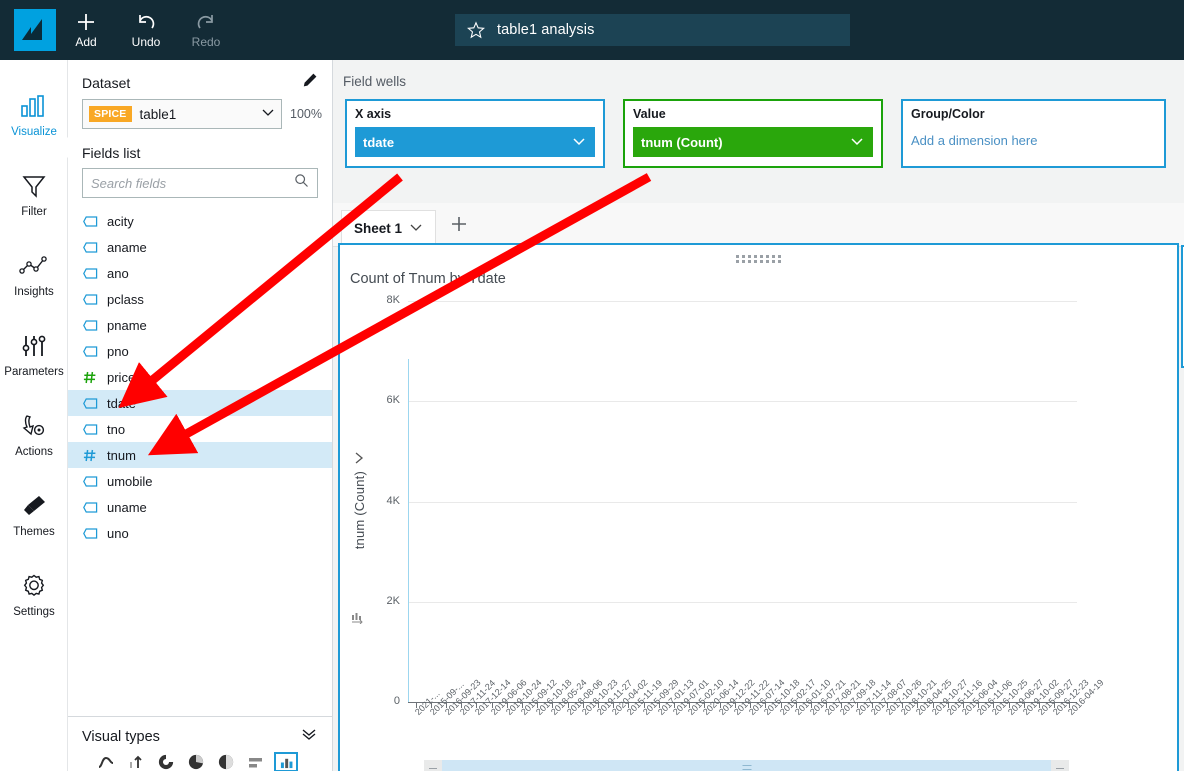  Describe the element at coordinates (200, 507) in the screenshot. I see `uname-field-row: uname` at that location.